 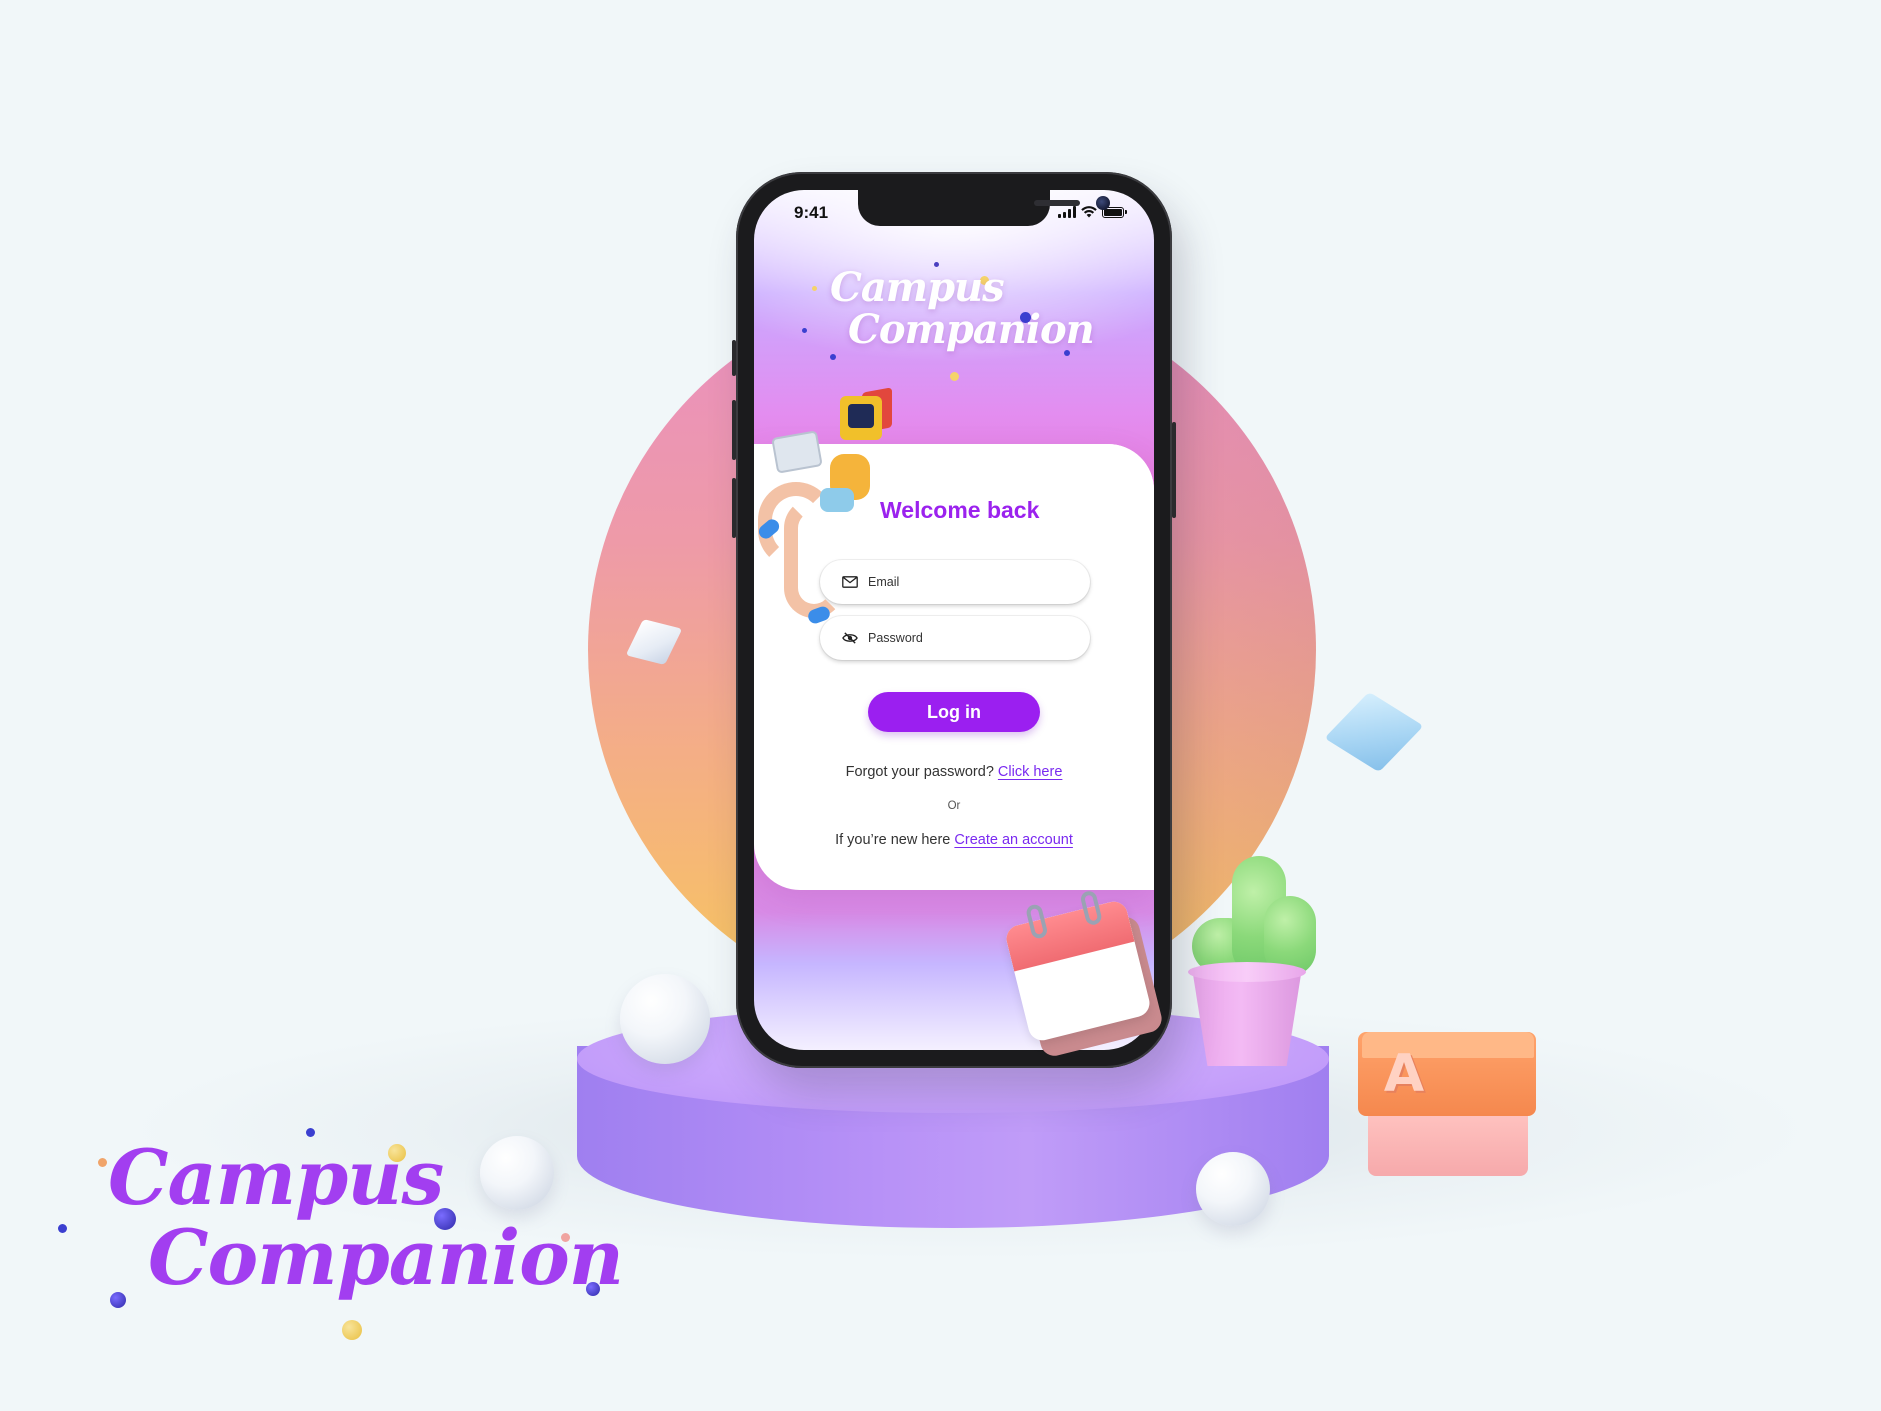 What do you see at coordinates (1103, 203) in the screenshot?
I see `phone-camera` at bounding box center [1103, 203].